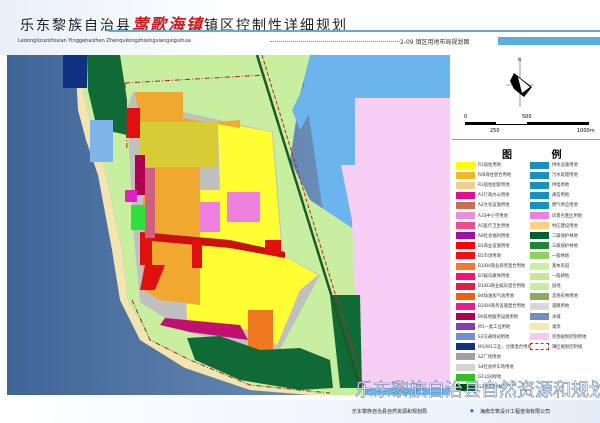 The height and width of the screenshot is (423, 600). I want to click on park, so click(138, 217).